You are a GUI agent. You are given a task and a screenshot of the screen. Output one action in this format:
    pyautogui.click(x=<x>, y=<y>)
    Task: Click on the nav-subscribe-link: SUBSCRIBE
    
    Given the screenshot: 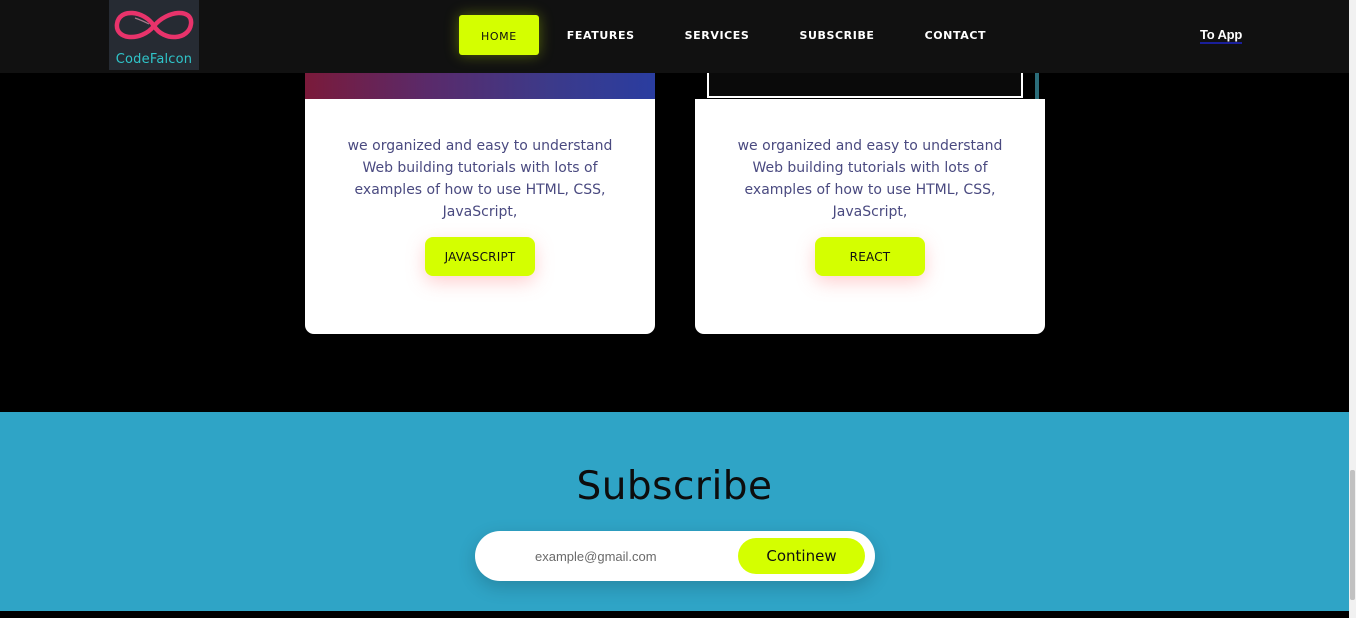 What is the action you would take?
    pyautogui.click(x=836, y=35)
    